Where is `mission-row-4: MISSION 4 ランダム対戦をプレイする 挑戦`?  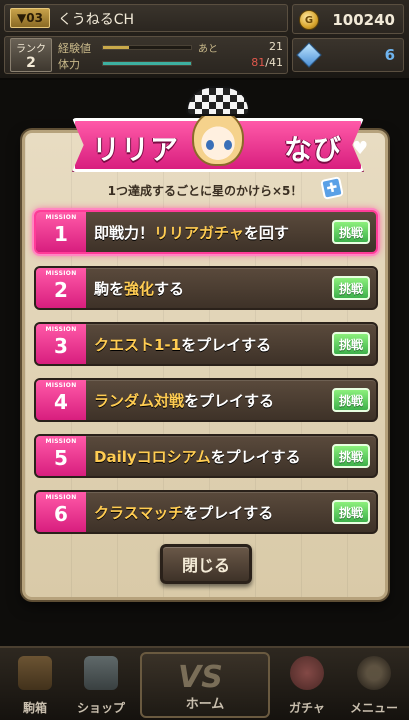
mission-row-4: MISSION 4 ランダム対戦をプレイする 挑戦 is located at coordinates (206, 400).